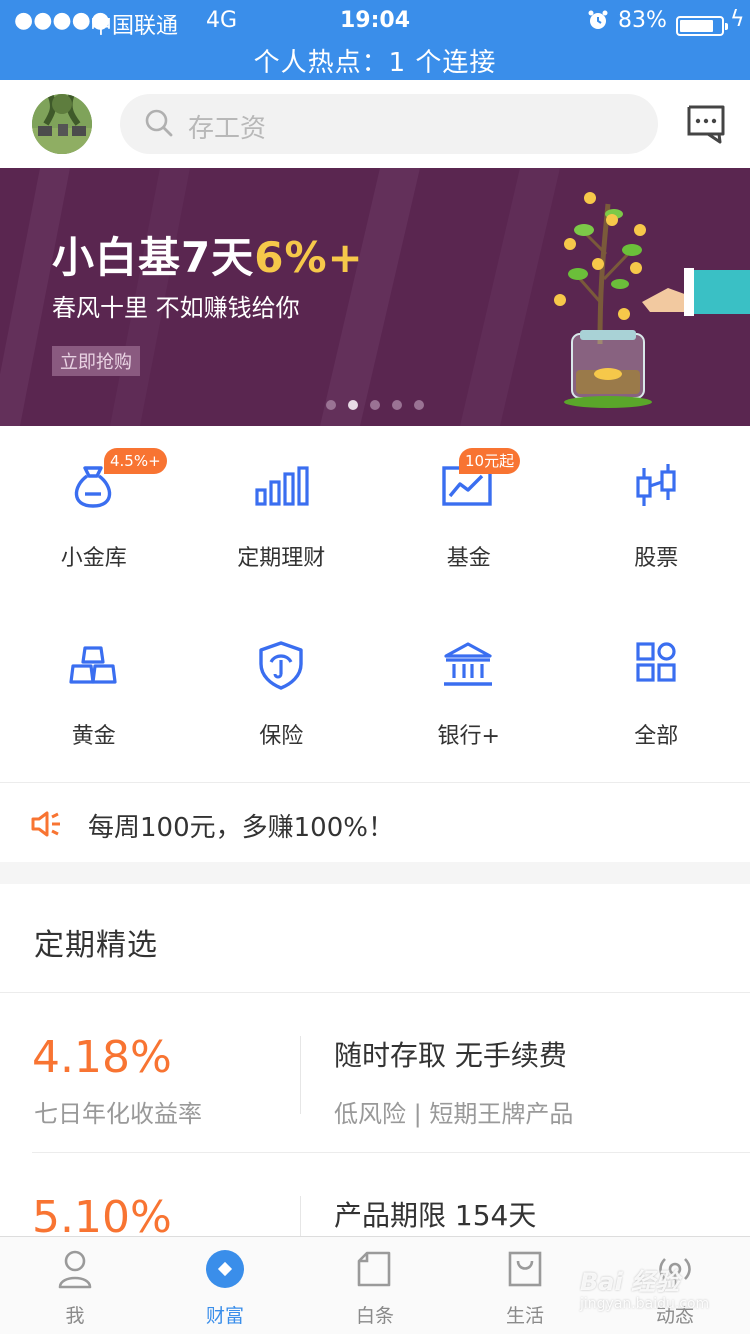 The height and width of the screenshot is (1334, 750). I want to click on section-title: 定期精选, so click(96, 945).